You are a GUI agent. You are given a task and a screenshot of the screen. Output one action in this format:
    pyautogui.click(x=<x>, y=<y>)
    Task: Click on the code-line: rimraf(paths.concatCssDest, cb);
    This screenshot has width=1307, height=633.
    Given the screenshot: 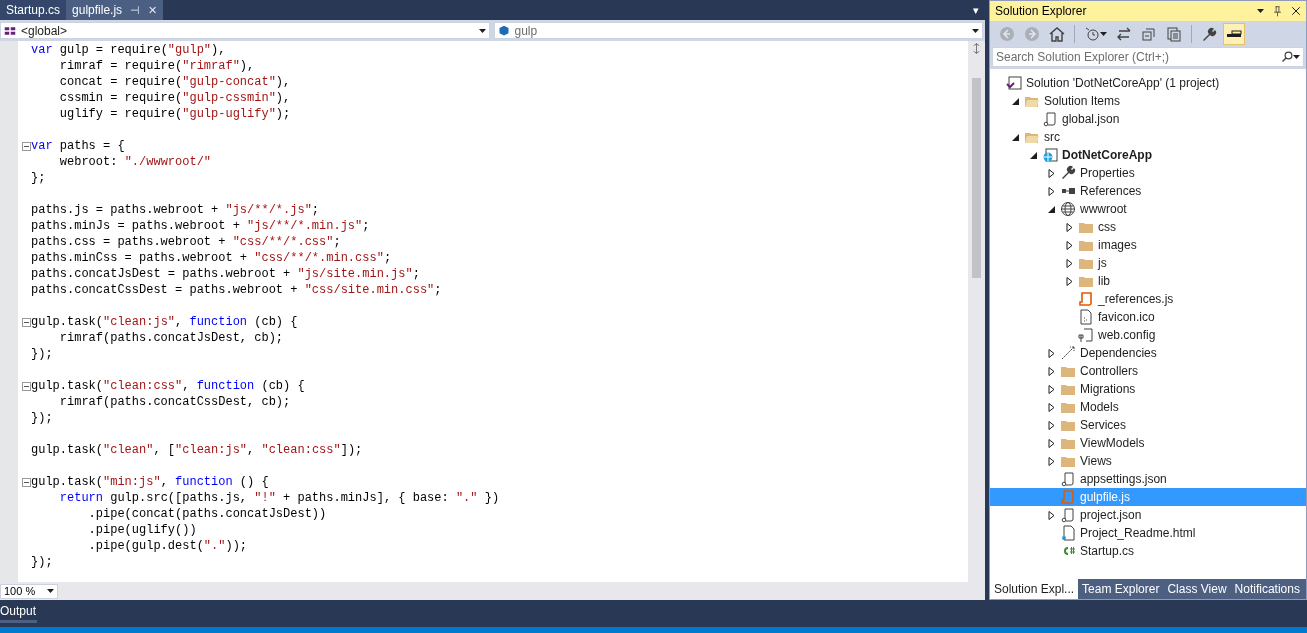 What is the action you would take?
    pyautogui.click(x=174, y=402)
    